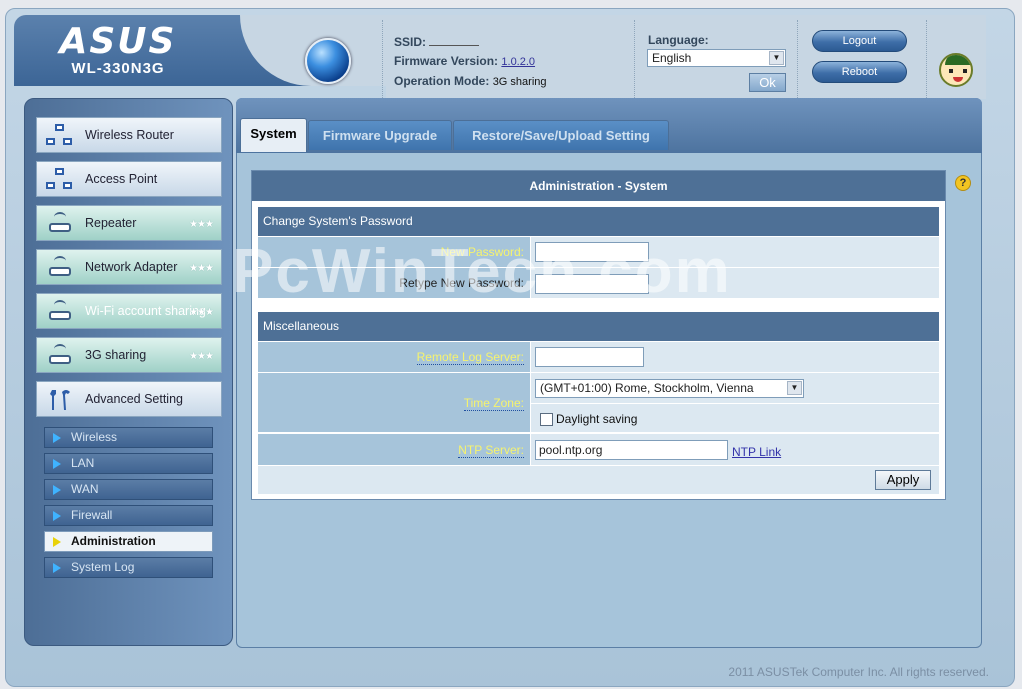 This screenshot has width=1022, height=689. I want to click on timezone-value: (GMT+01:00) Rome, Stockholm, Vienna, so click(647, 388).